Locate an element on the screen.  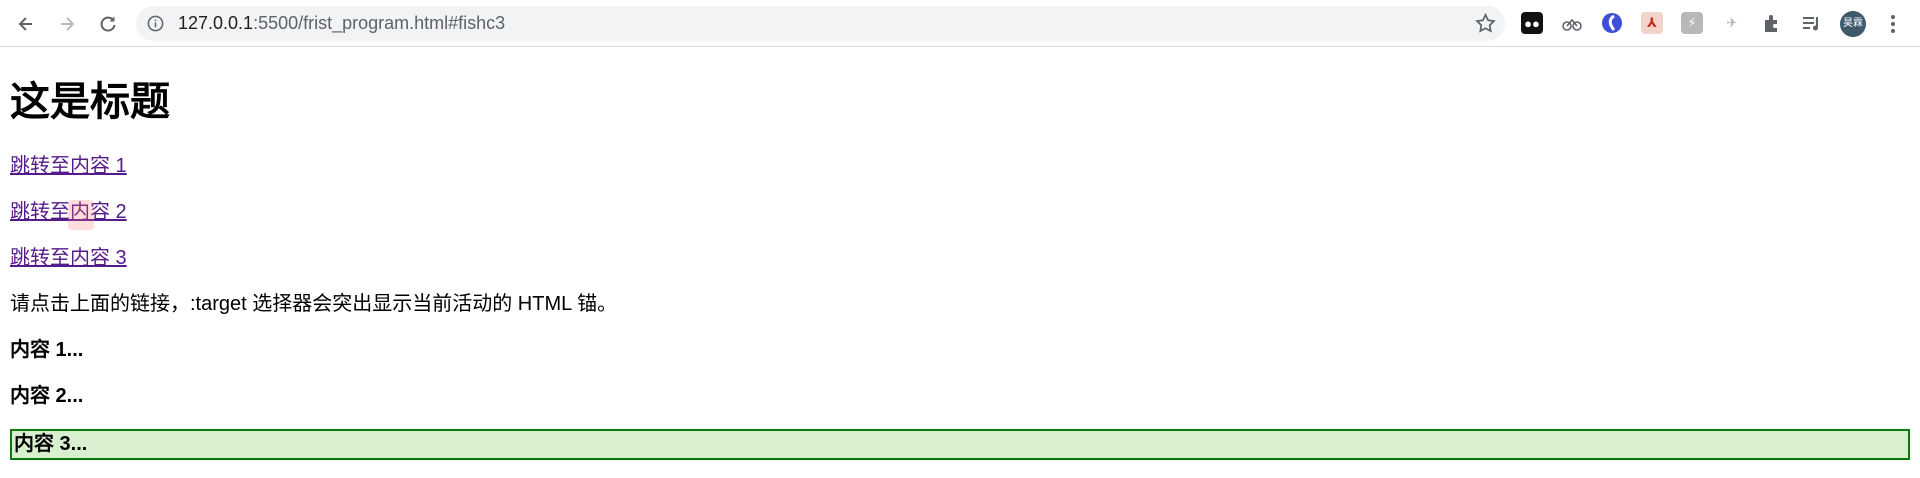
link-content-3: 跳转至内容 3 is located at coordinates (68, 258).